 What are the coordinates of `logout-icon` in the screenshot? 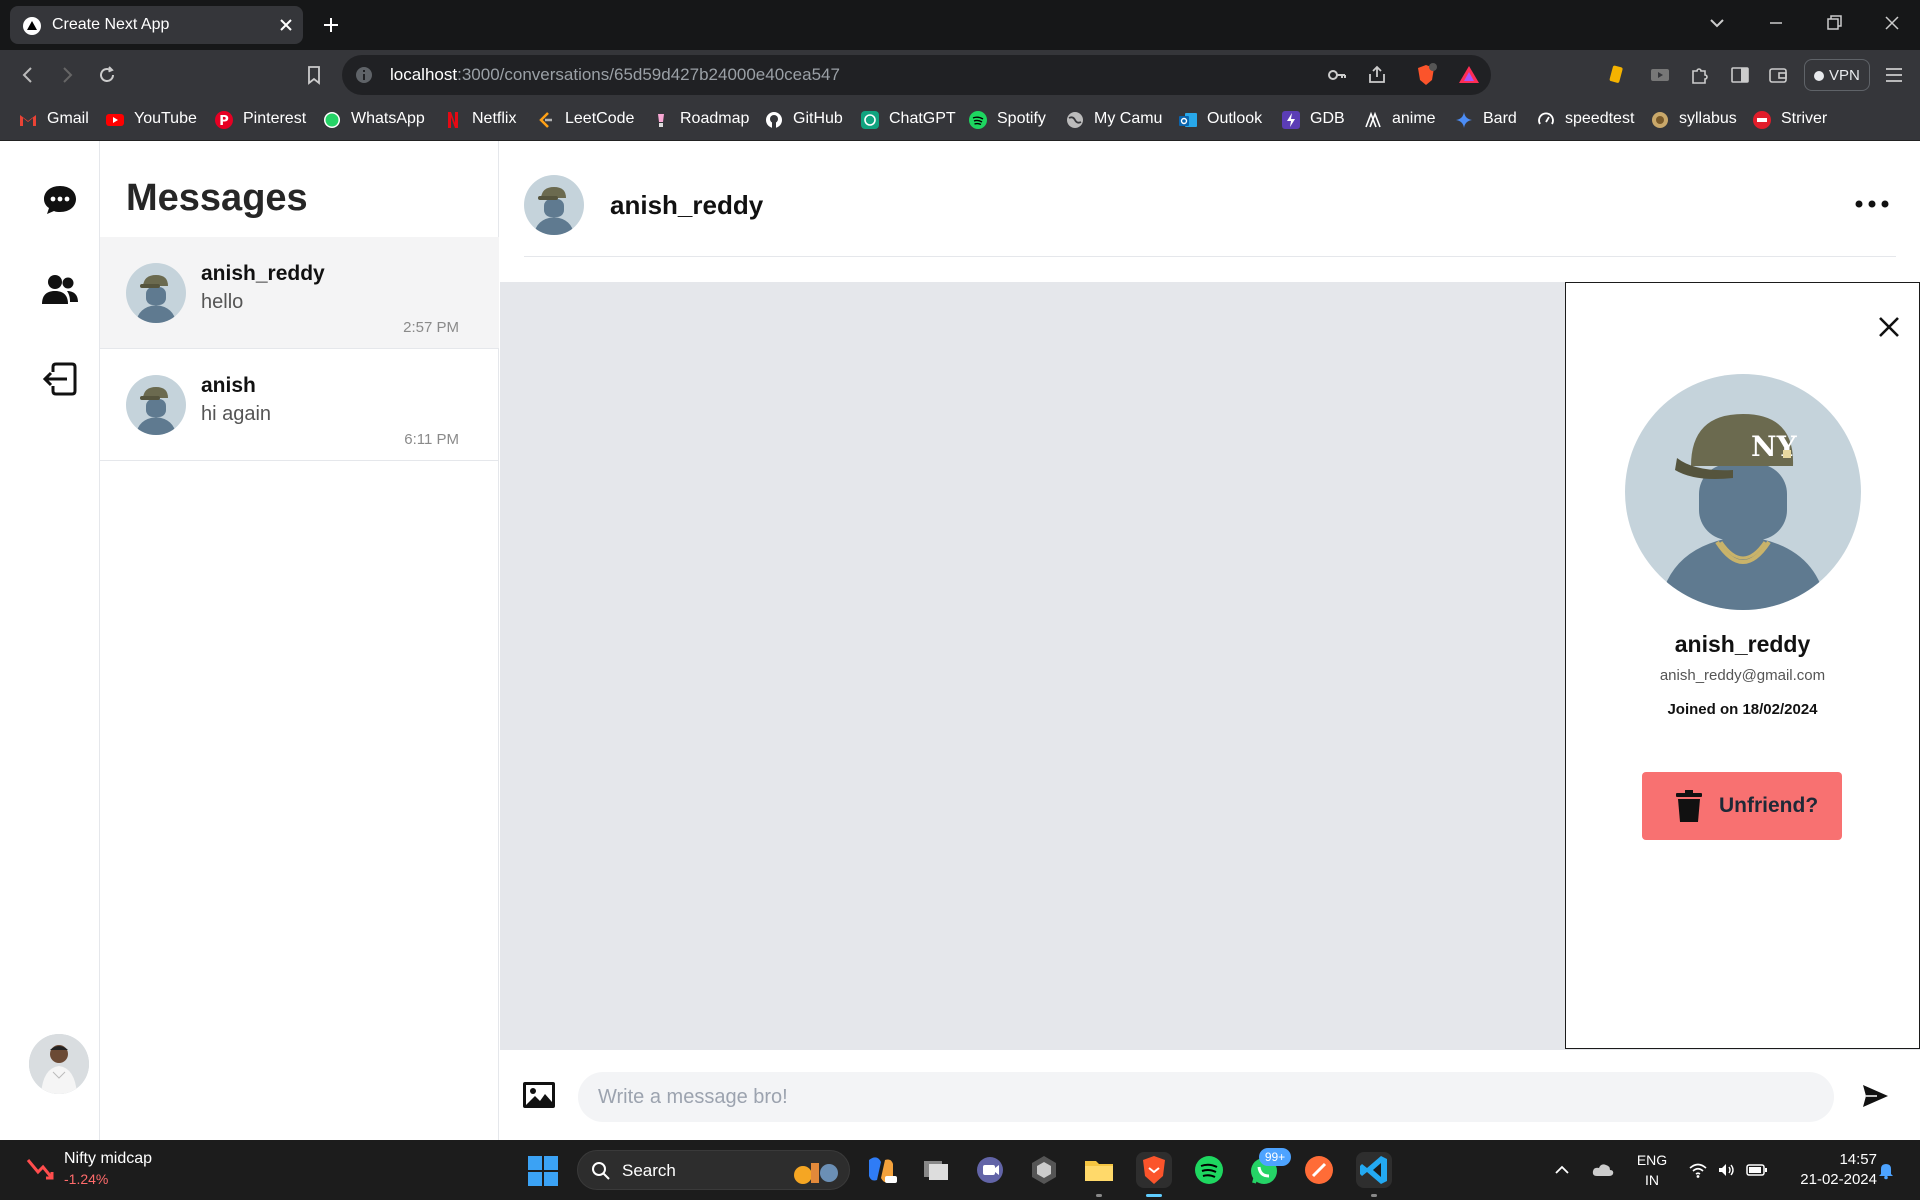 It's located at (60, 379).